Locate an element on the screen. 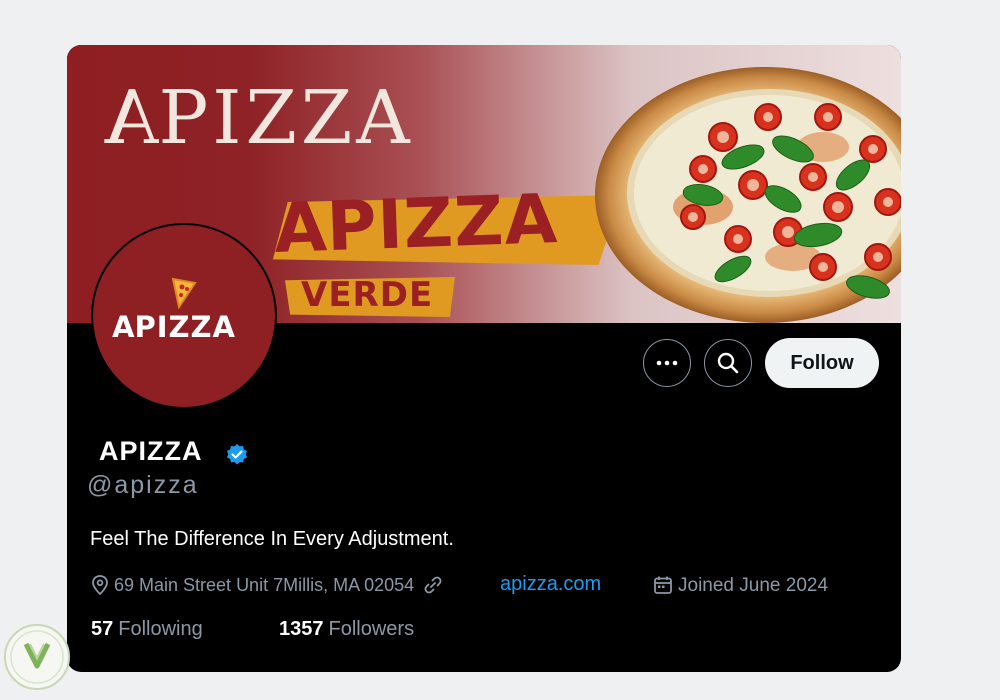 Image resolution: width=1000 pixels, height=700 pixels. pizza-slice-icon is located at coordinates (184, 293).